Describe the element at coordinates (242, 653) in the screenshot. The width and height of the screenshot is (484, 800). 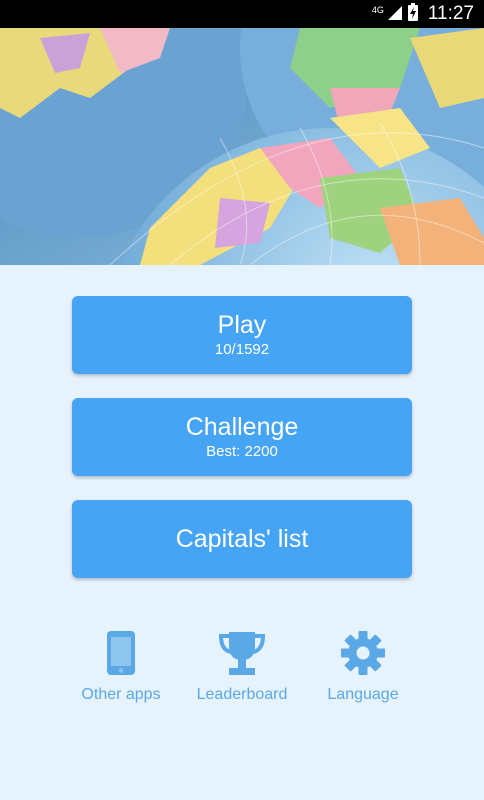
I see `trophy-icon` at that location.